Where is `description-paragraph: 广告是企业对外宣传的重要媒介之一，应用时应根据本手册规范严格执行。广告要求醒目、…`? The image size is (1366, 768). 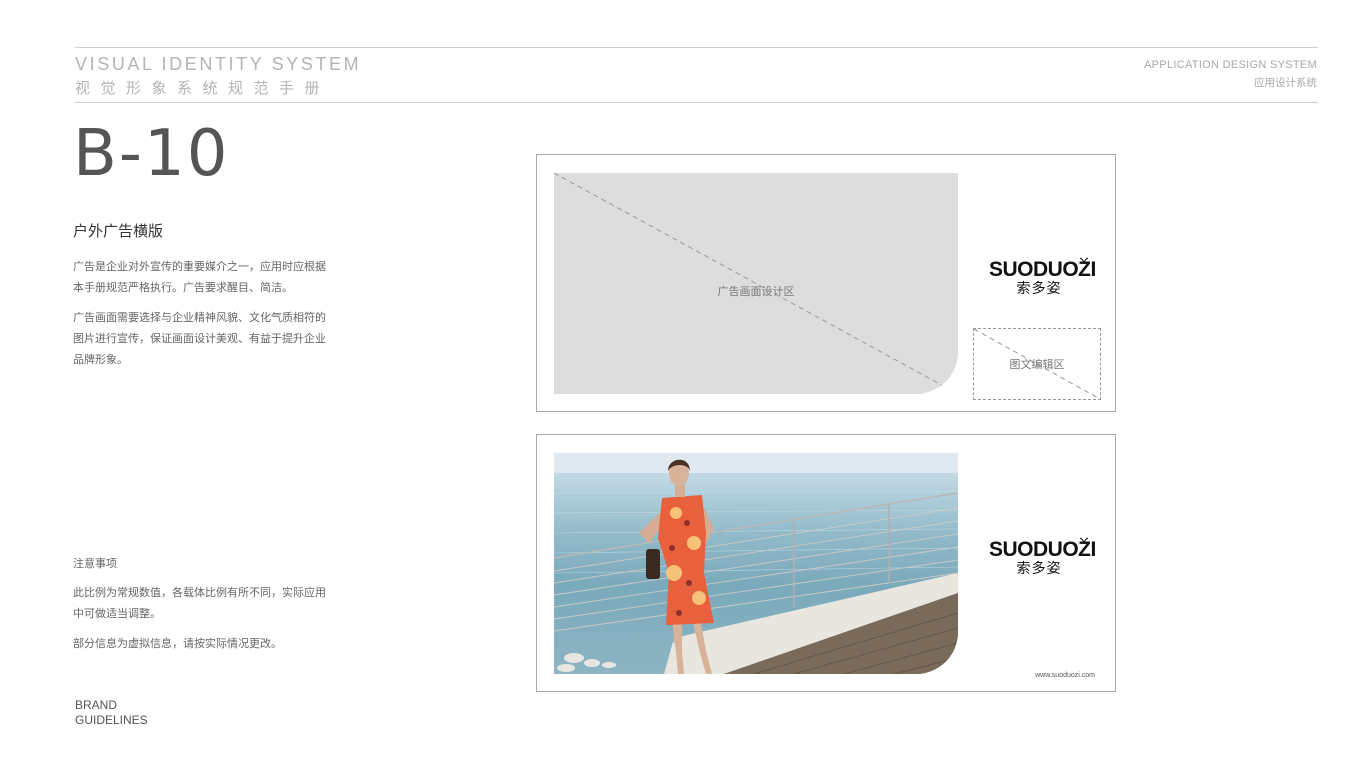 description-paragraph: 广告是企业对外宣传的重要媒介之一，应用时应根据本手册规范严格执行。广告要求醒目、… is located at coordinates (199, 277).